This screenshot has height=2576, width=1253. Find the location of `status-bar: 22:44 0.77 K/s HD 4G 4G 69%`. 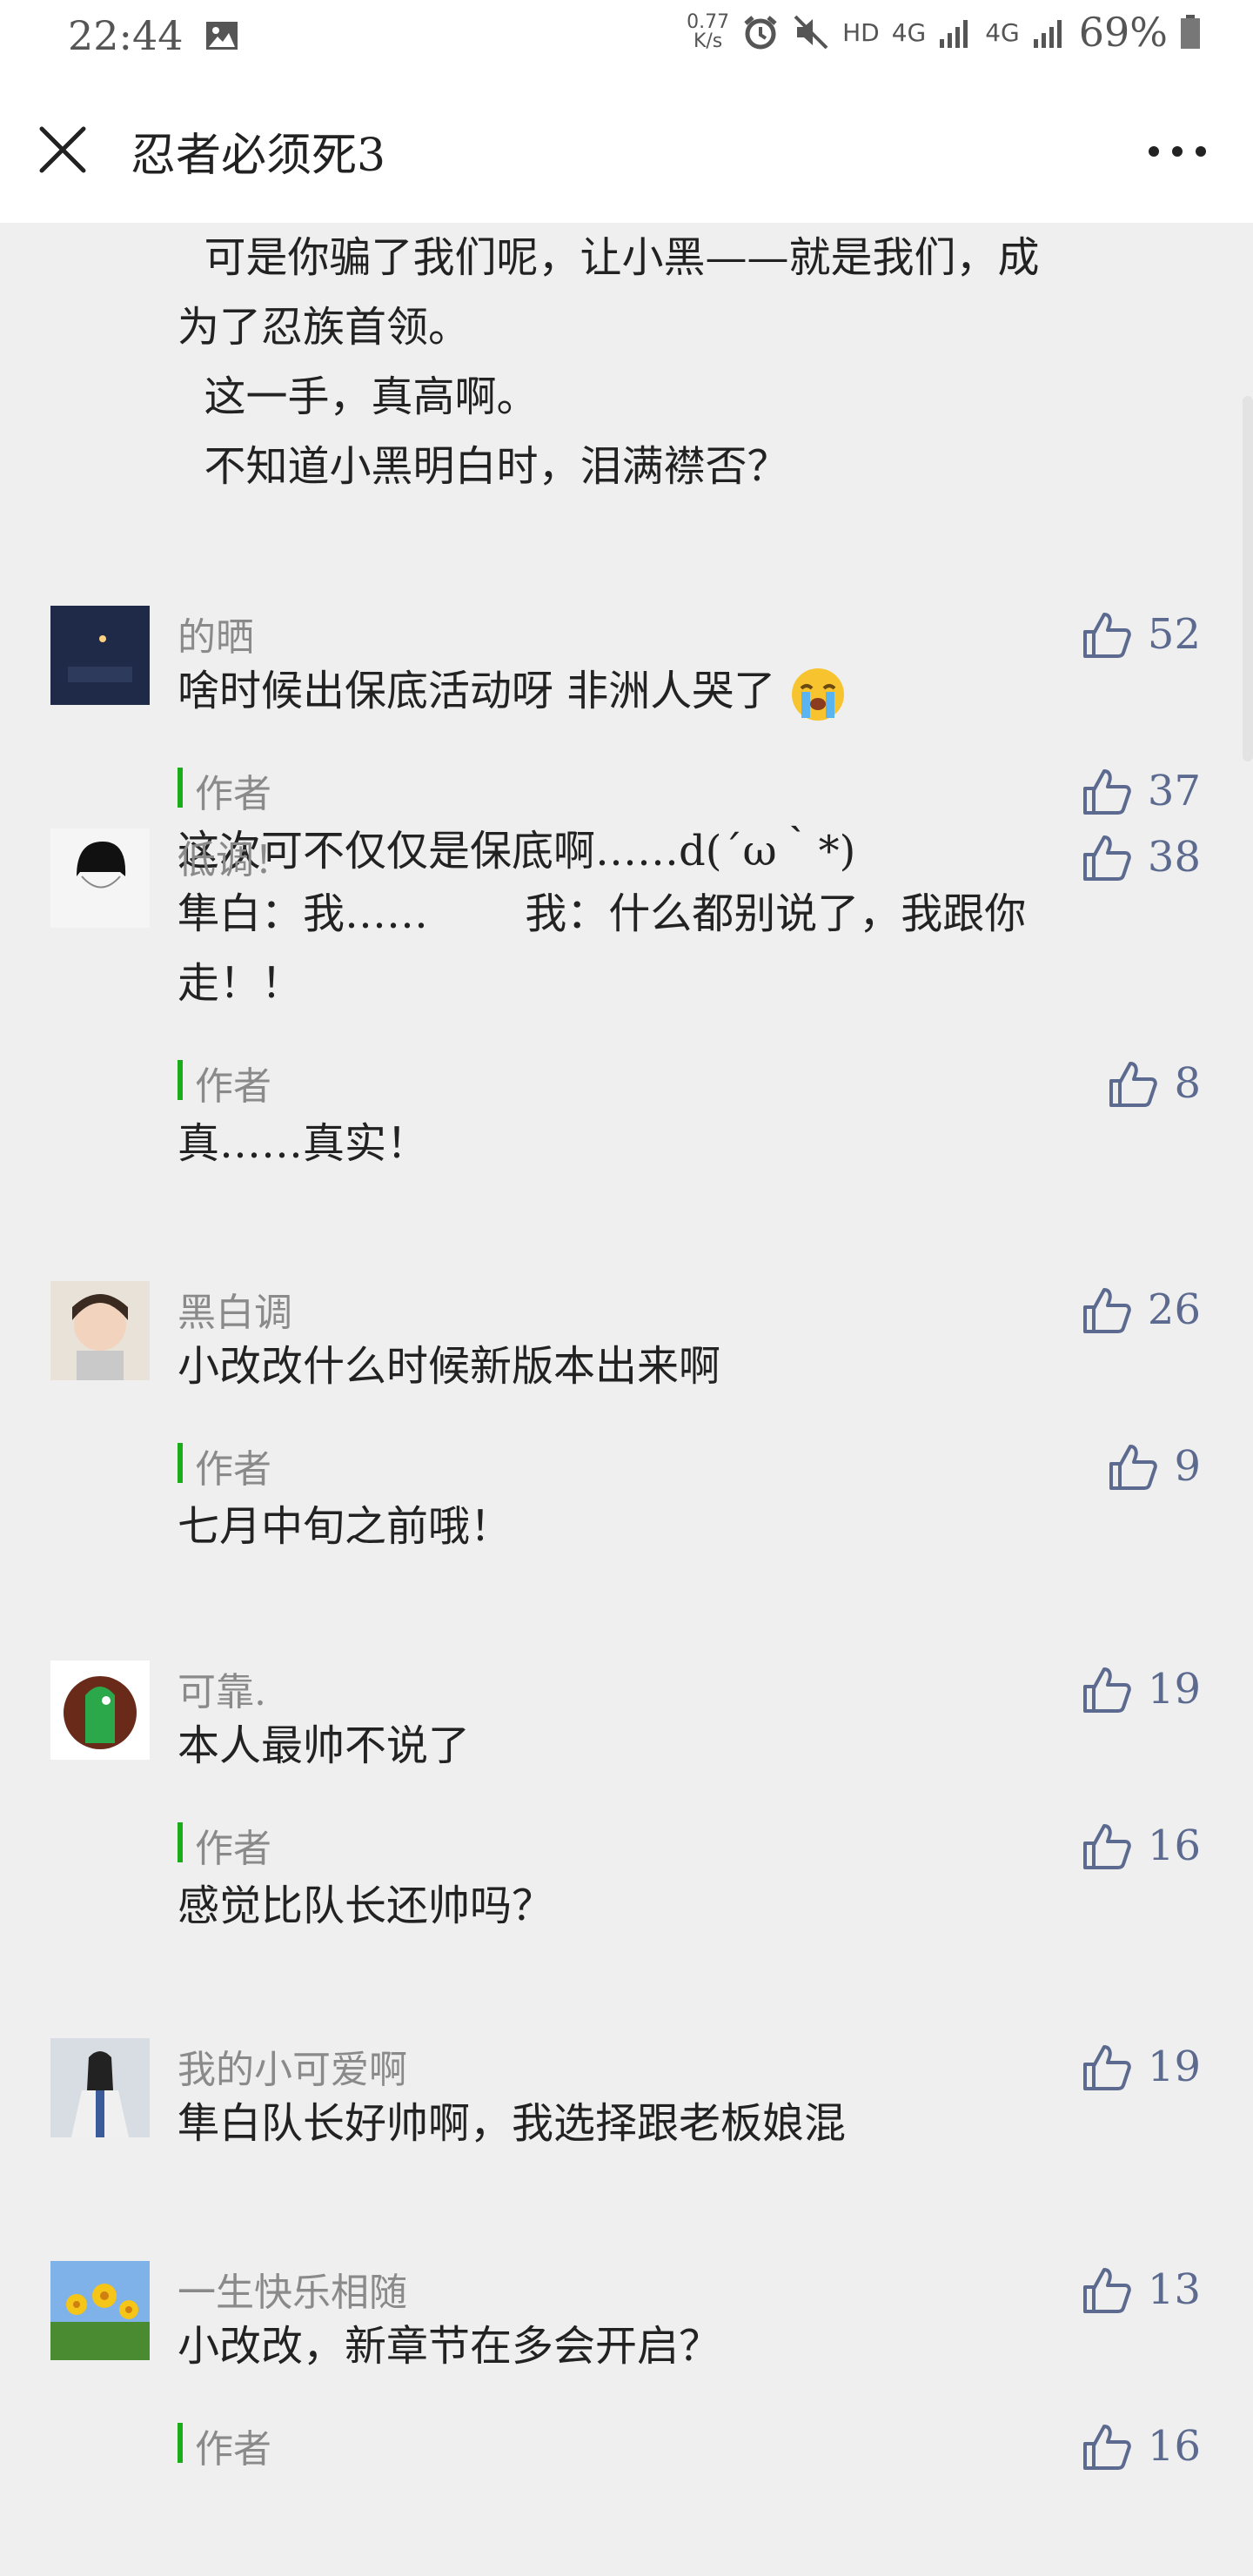

status-bar: 22:44 0.77 K/s HD 4G 4G 69% is located at coordinates (626, 37).